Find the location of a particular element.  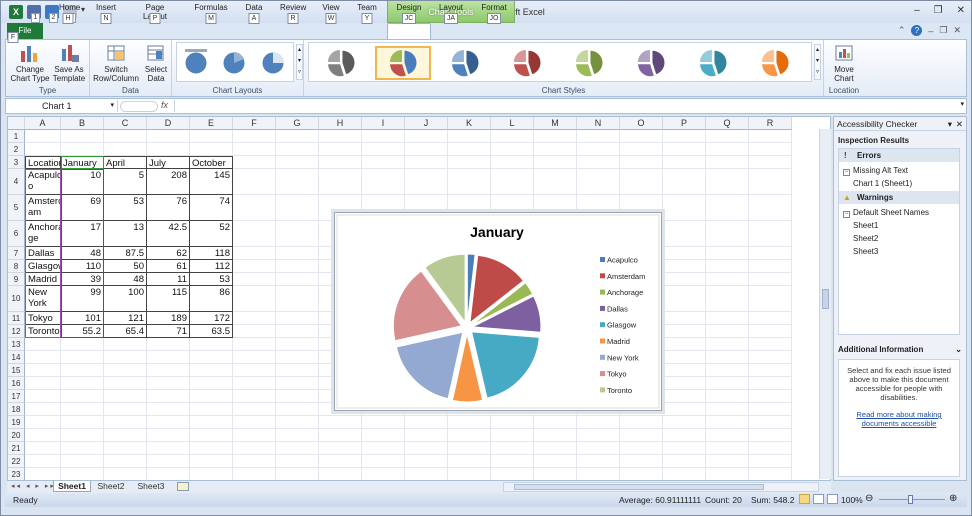

row-header: 4 is located at coordinates (16, 182).